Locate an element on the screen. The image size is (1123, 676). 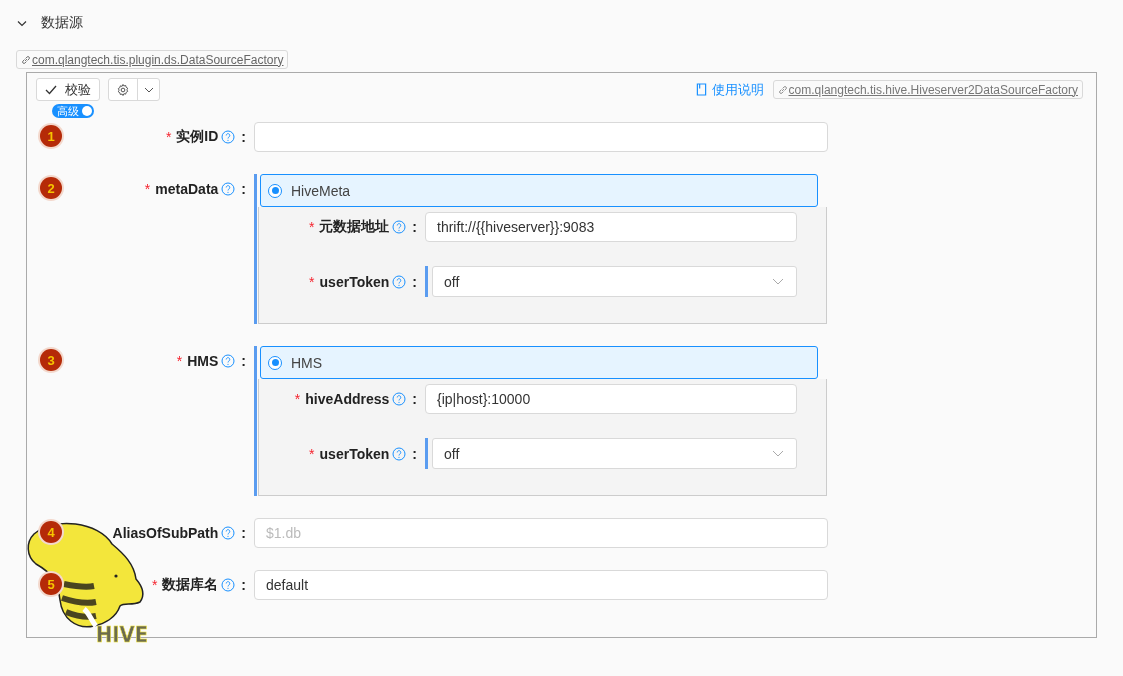
option-label: HMS is located at coordinates (307, 362).